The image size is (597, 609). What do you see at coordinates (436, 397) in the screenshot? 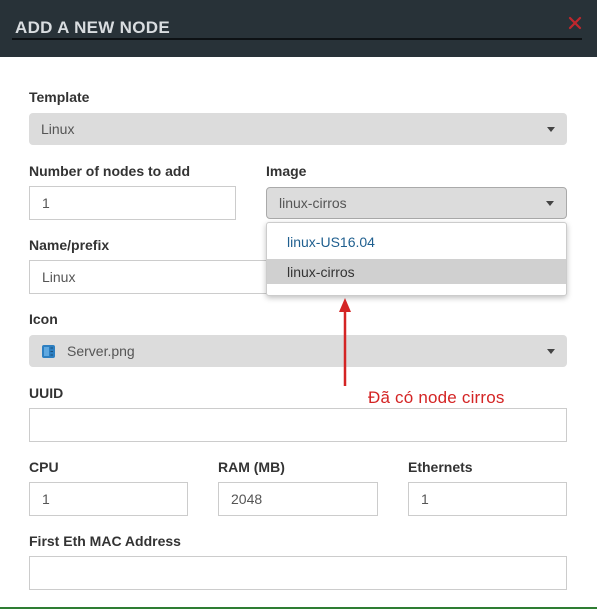
I see `annotation-text: Đã có node cirros` at bounding box center [436, 397].